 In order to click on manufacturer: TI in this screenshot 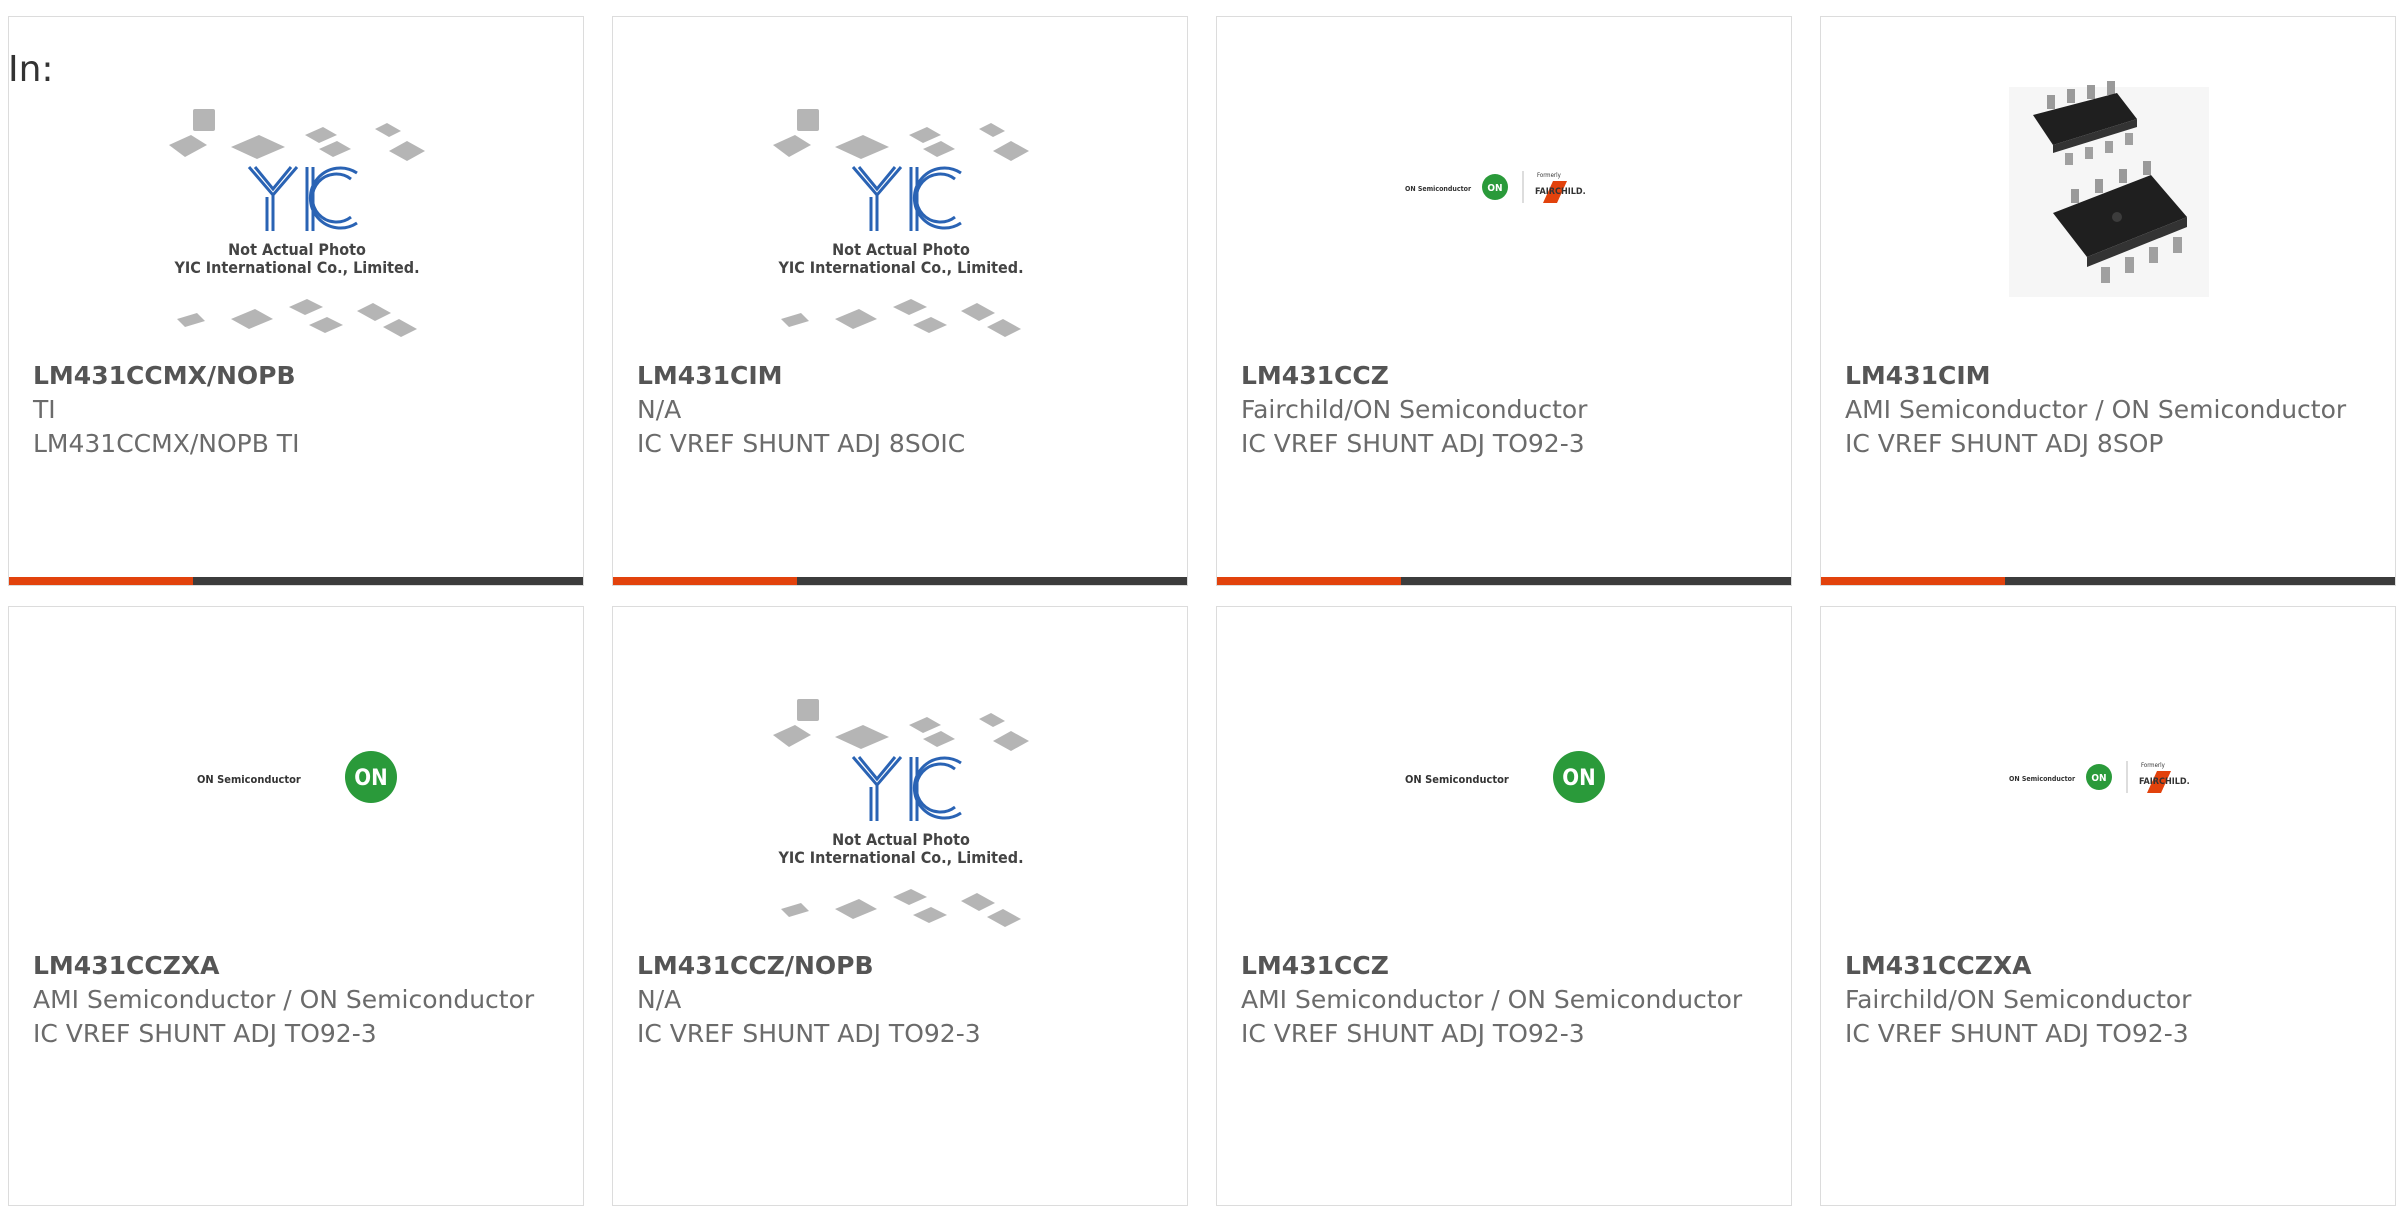, I will do `click(44, 409)`.